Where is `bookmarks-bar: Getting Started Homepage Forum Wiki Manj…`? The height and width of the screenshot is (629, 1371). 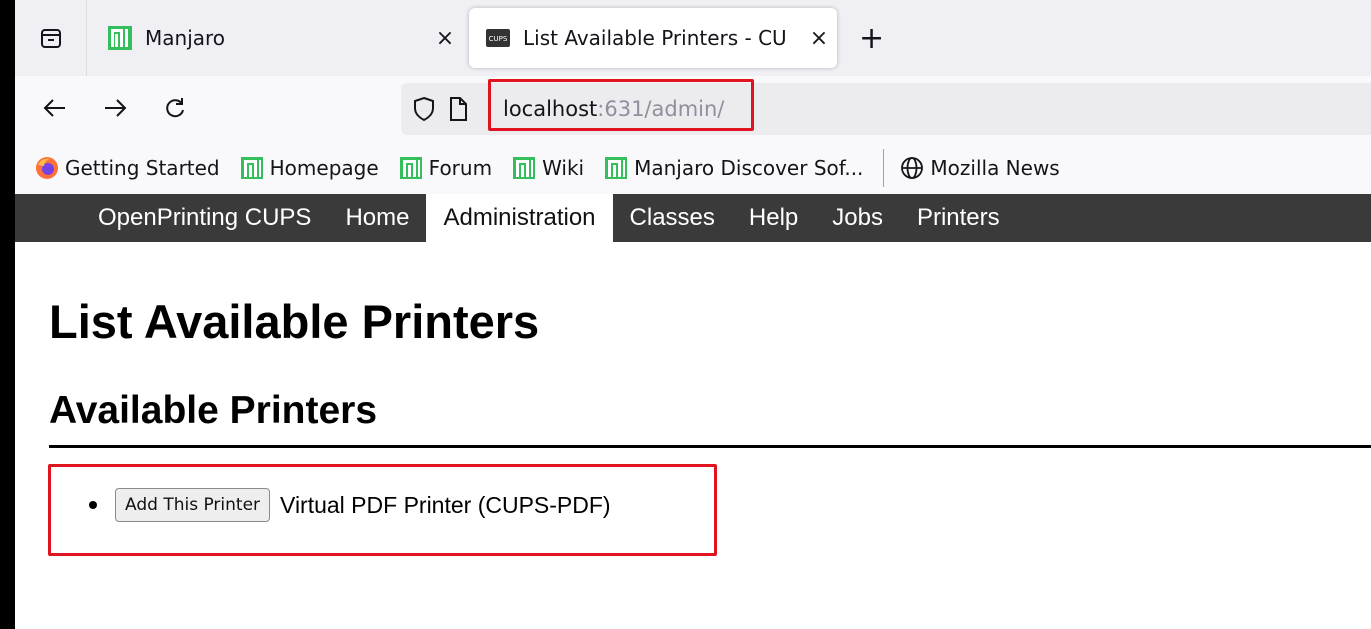 bookmarks-bar: Getting Started Homepage Forum Wiki Manj… is located at coordinates (693, 168).